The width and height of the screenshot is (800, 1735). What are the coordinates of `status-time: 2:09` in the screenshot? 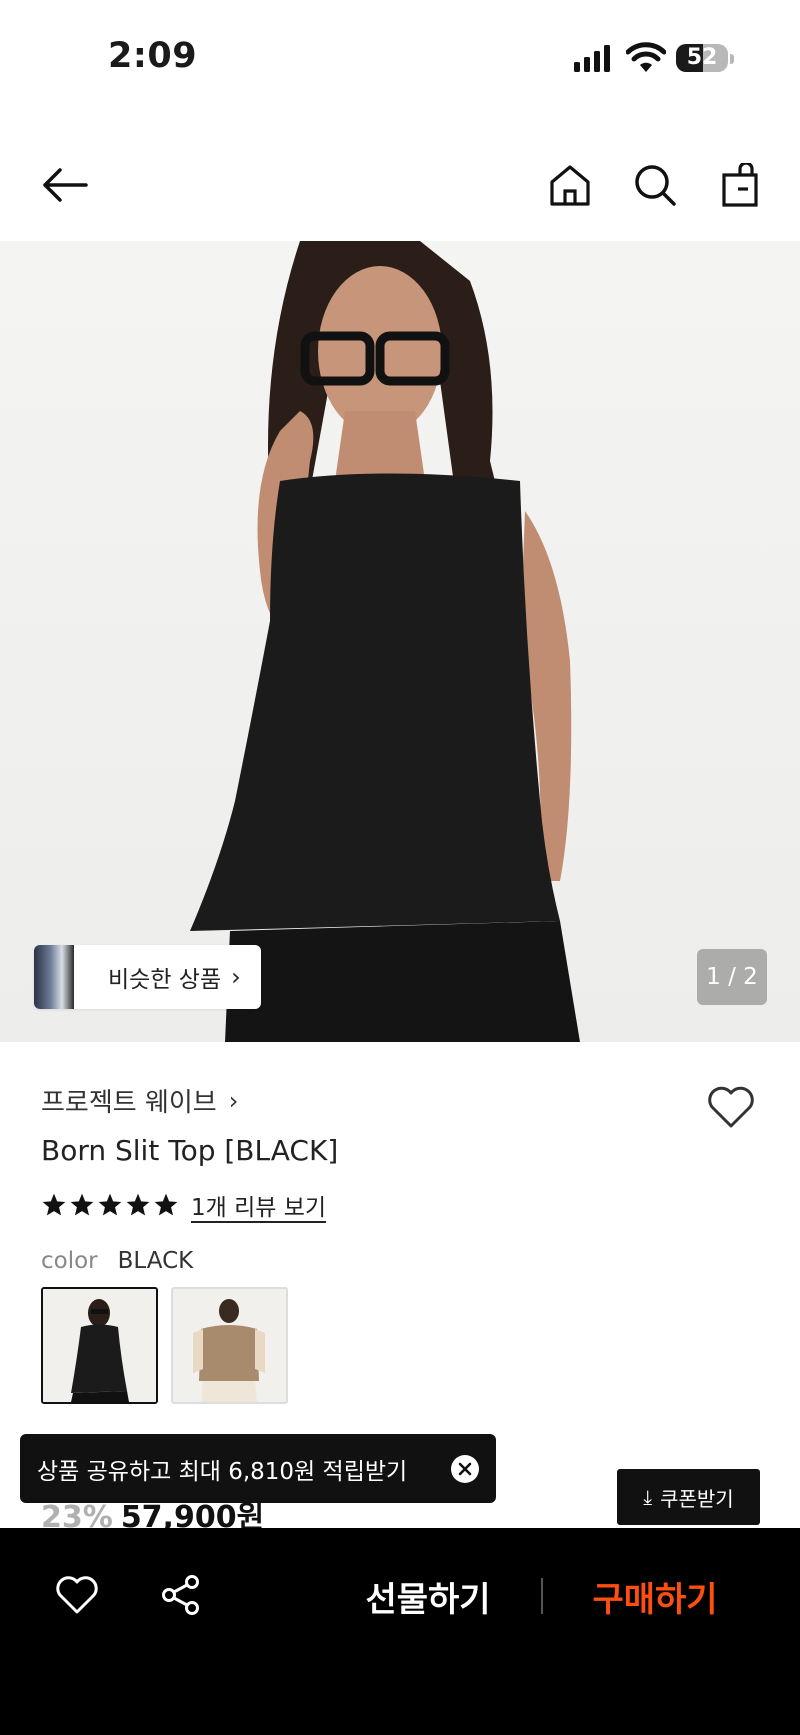 It's located at (153, 56).